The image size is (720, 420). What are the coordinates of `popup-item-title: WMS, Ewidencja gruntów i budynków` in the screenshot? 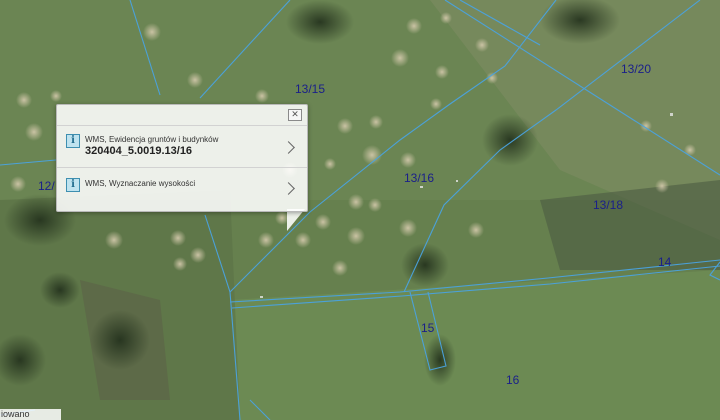 It's located at (152, 139).